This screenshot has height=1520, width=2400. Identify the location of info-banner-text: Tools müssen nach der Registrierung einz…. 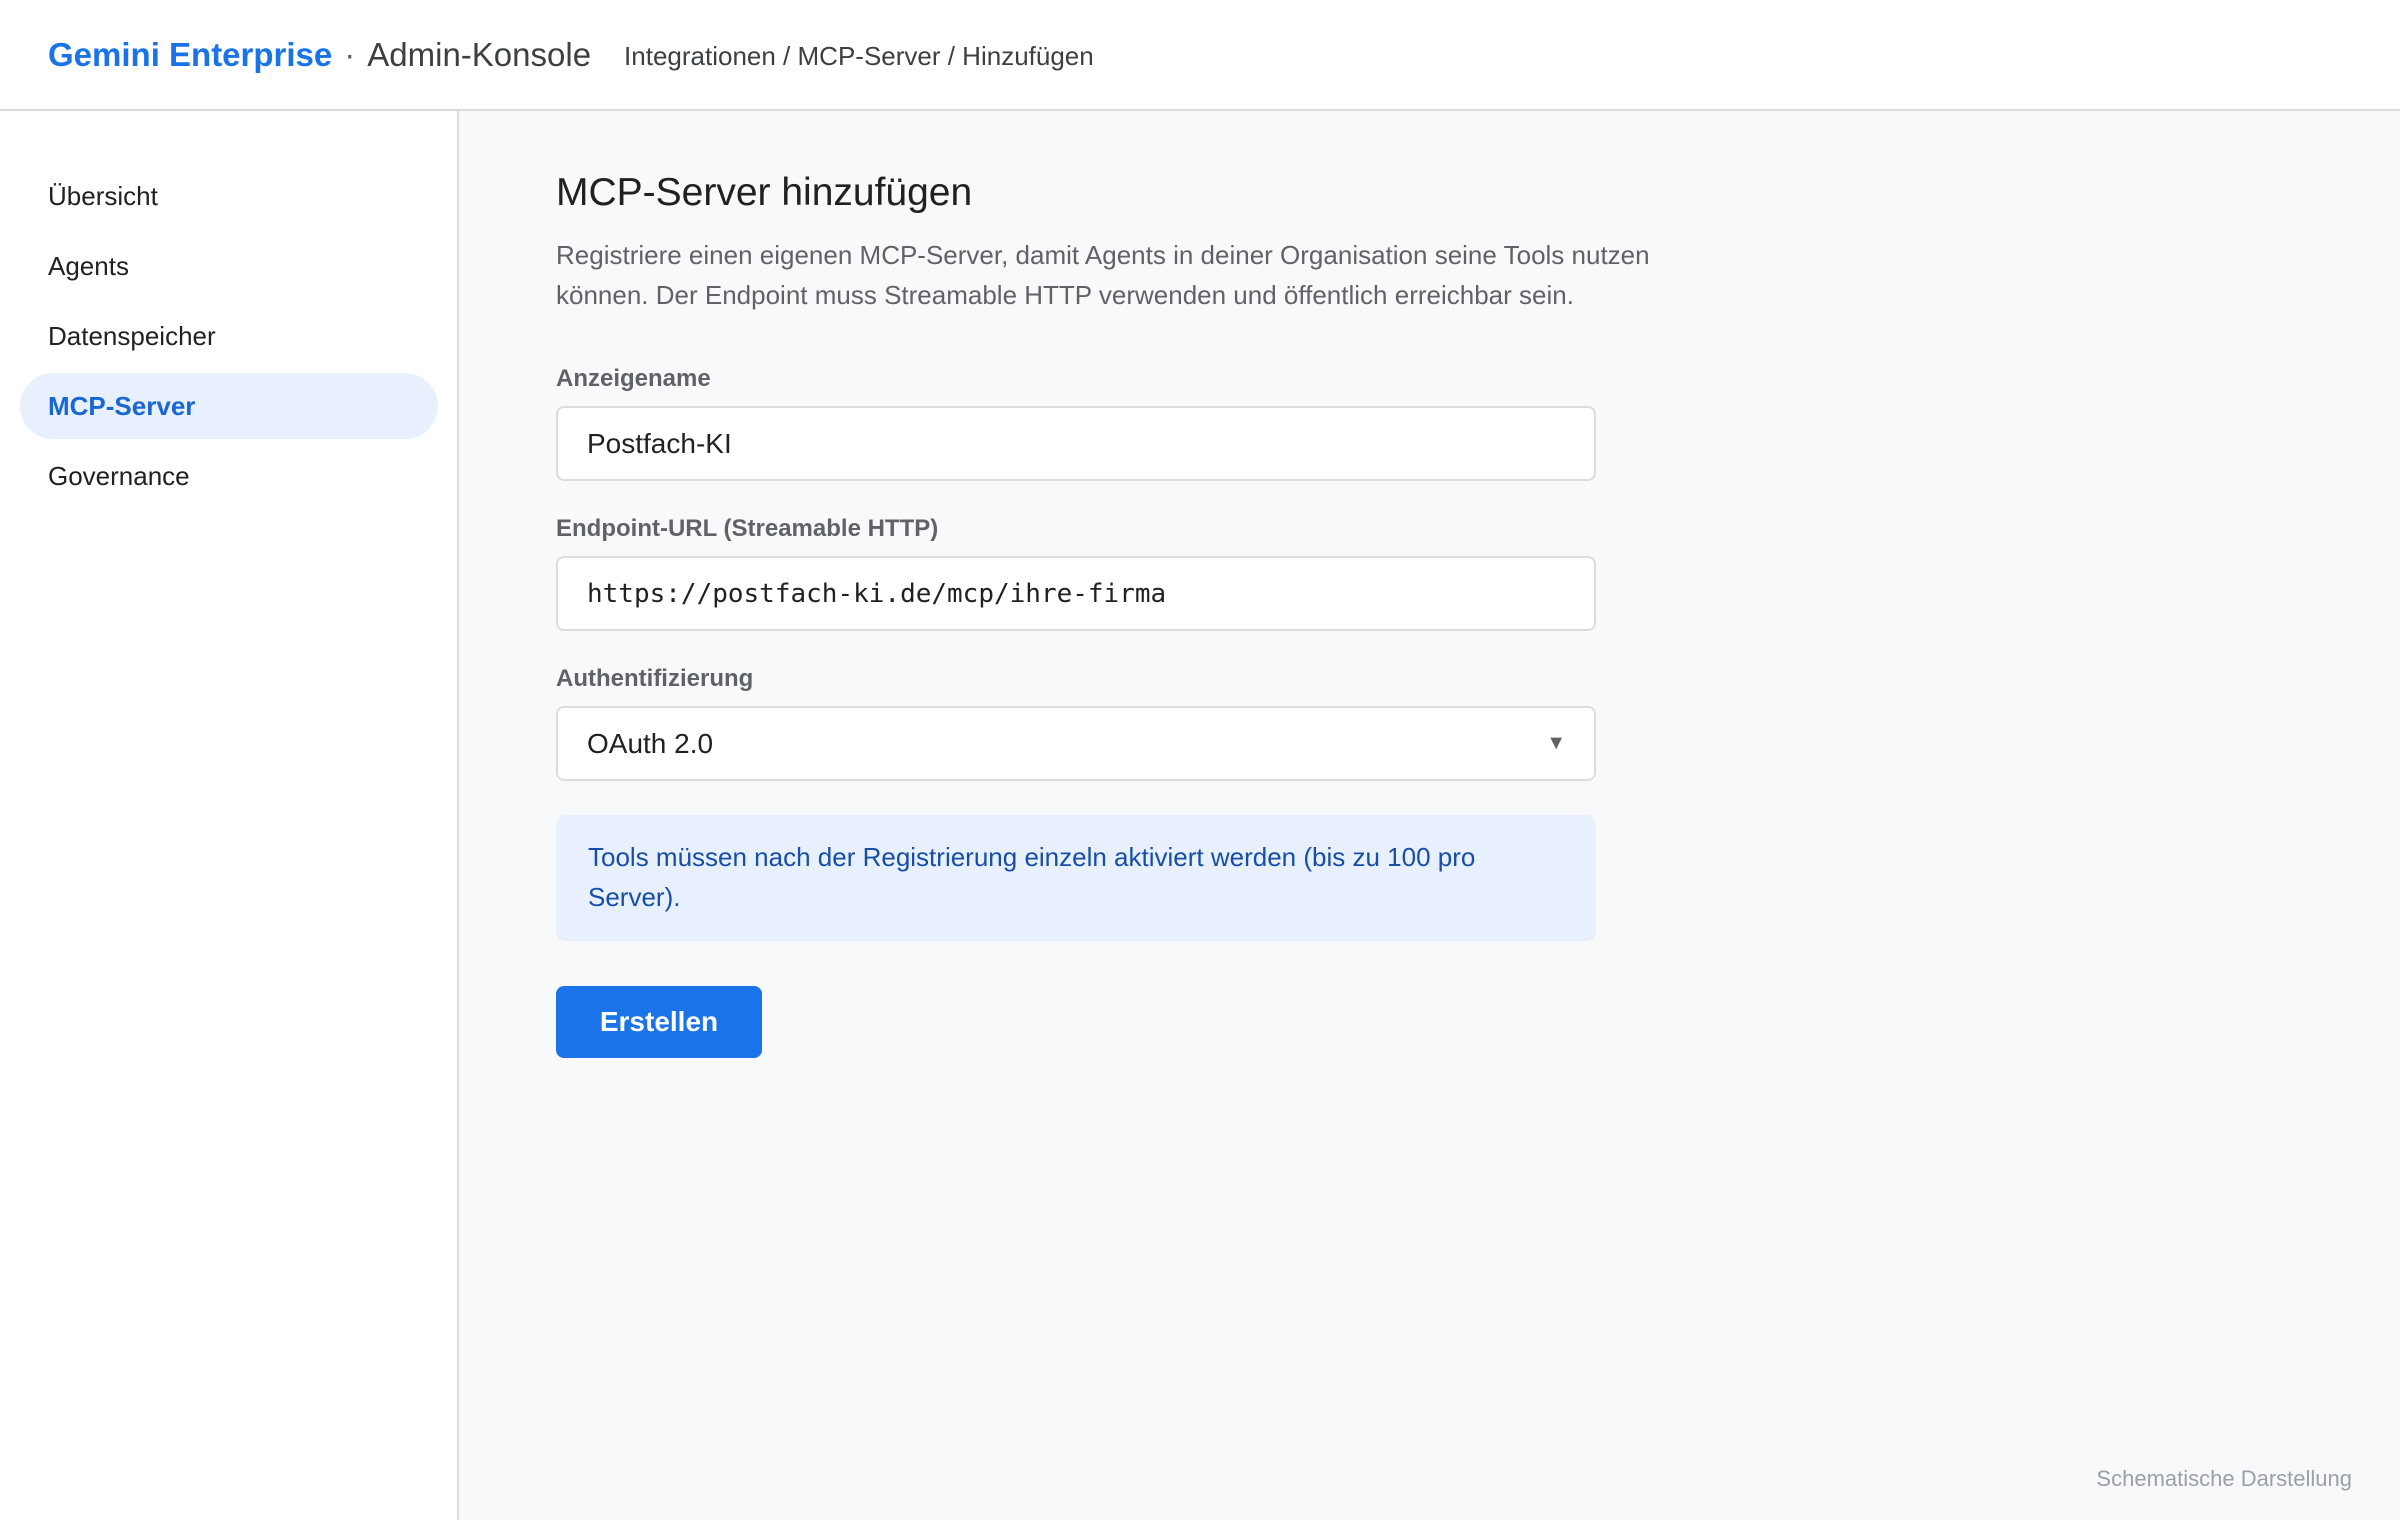
(1032, 877).